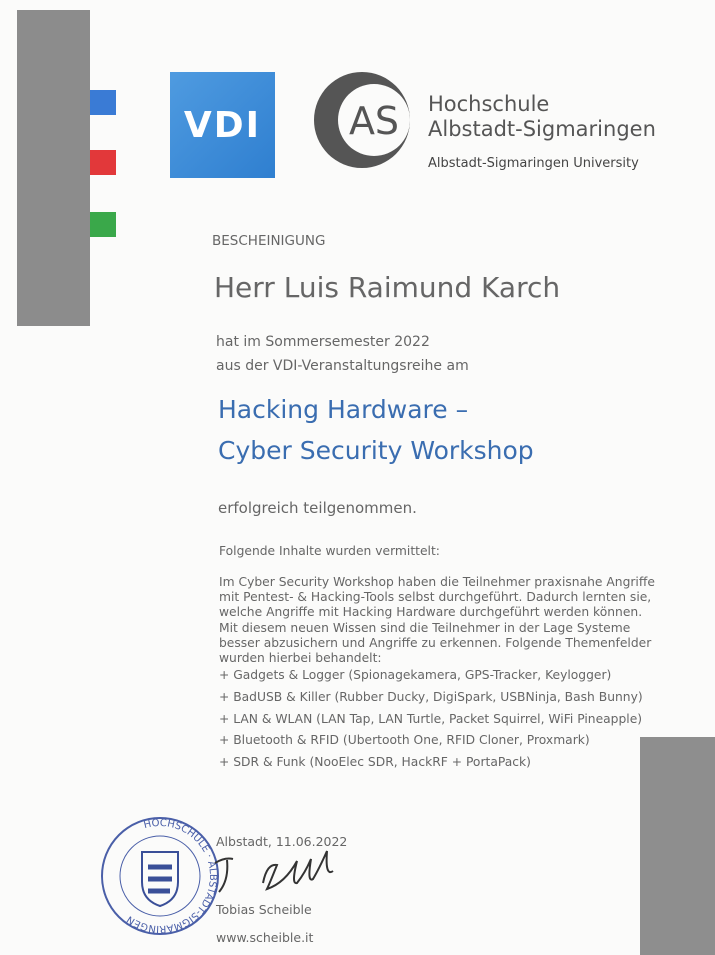 The width and height of the screenshot is (715, 955). What do you see at coordinates (489, 104) in the screenshot?
I see `university-name-line1: Hochschule` at bounding box center [489, 104].